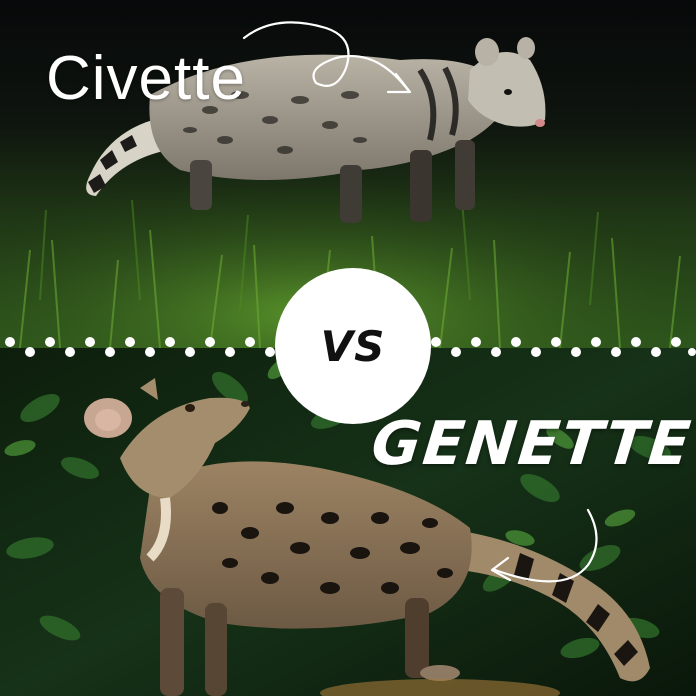 The width and height of the screenshot is (696, 696). Describe the element at coordinates (532, 444) in the screenshot. I see `genette-label: GENETTE` at that location.